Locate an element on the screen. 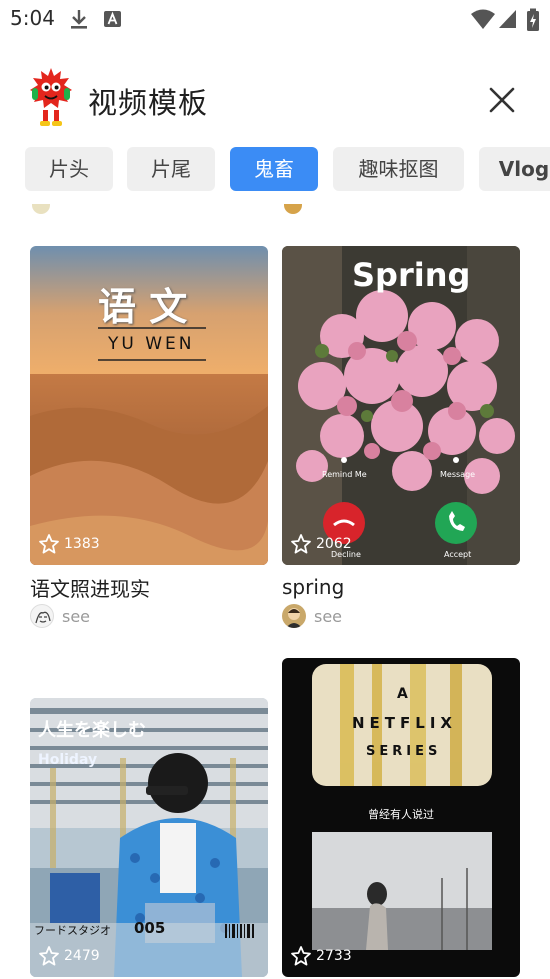 Image resolution: width=550 pixels, height=979 pixels. favorites-counter: 1383 is located at coordinates (69, 544).